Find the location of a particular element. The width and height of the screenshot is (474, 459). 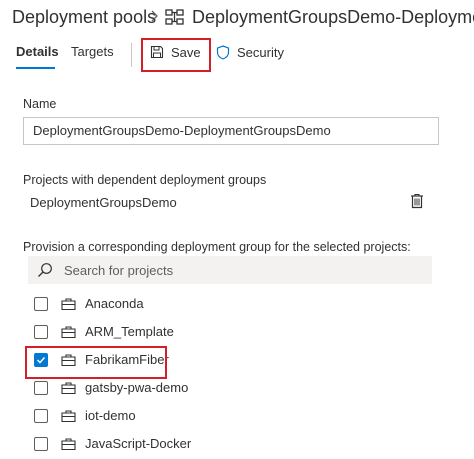

breadcrumb-deployment-pools: Deployment pools is located at coordinates (84, 17).